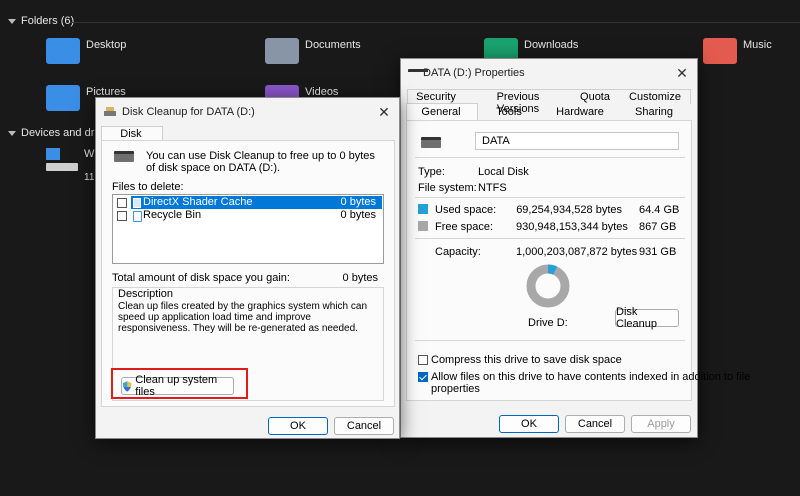 The height and width of the screenshot is (496, 800). What do you see at coordinates (654, 112) in the screenshot?
I see `tab-sharing: Sharing` at bounding box center [654, 112].